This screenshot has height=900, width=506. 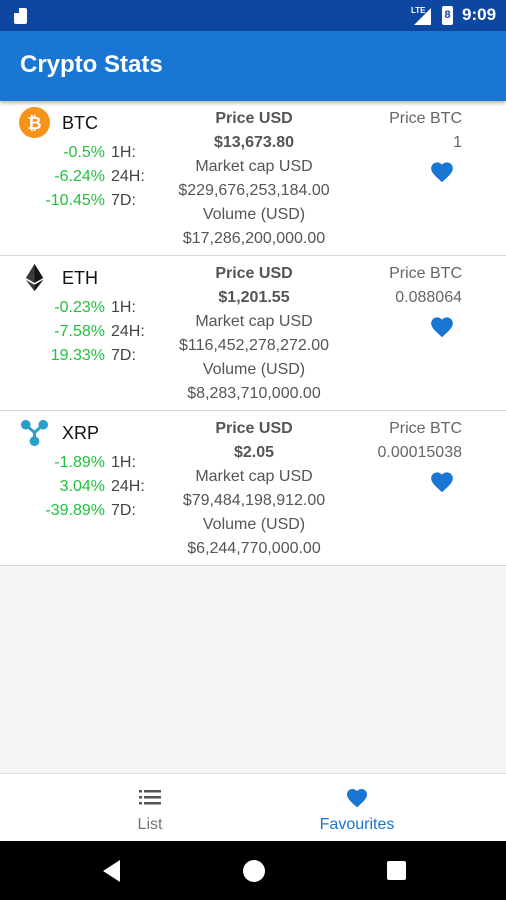 What do you see at coordinates (34, 433) in the screenshot?
I see `ripple-icon` at bounding box center [34, 433].